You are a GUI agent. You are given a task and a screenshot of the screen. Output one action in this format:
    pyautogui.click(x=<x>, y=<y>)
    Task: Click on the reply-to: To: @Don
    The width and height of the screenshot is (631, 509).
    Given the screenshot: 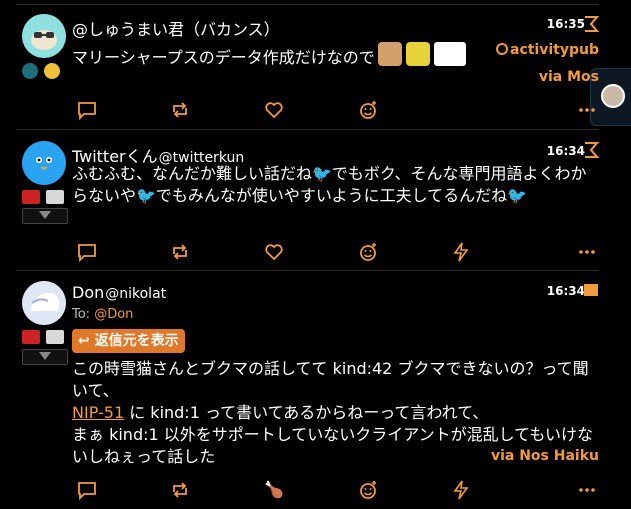 What is the action you would take?
    pyautogui.click(x=103, y=314)
    